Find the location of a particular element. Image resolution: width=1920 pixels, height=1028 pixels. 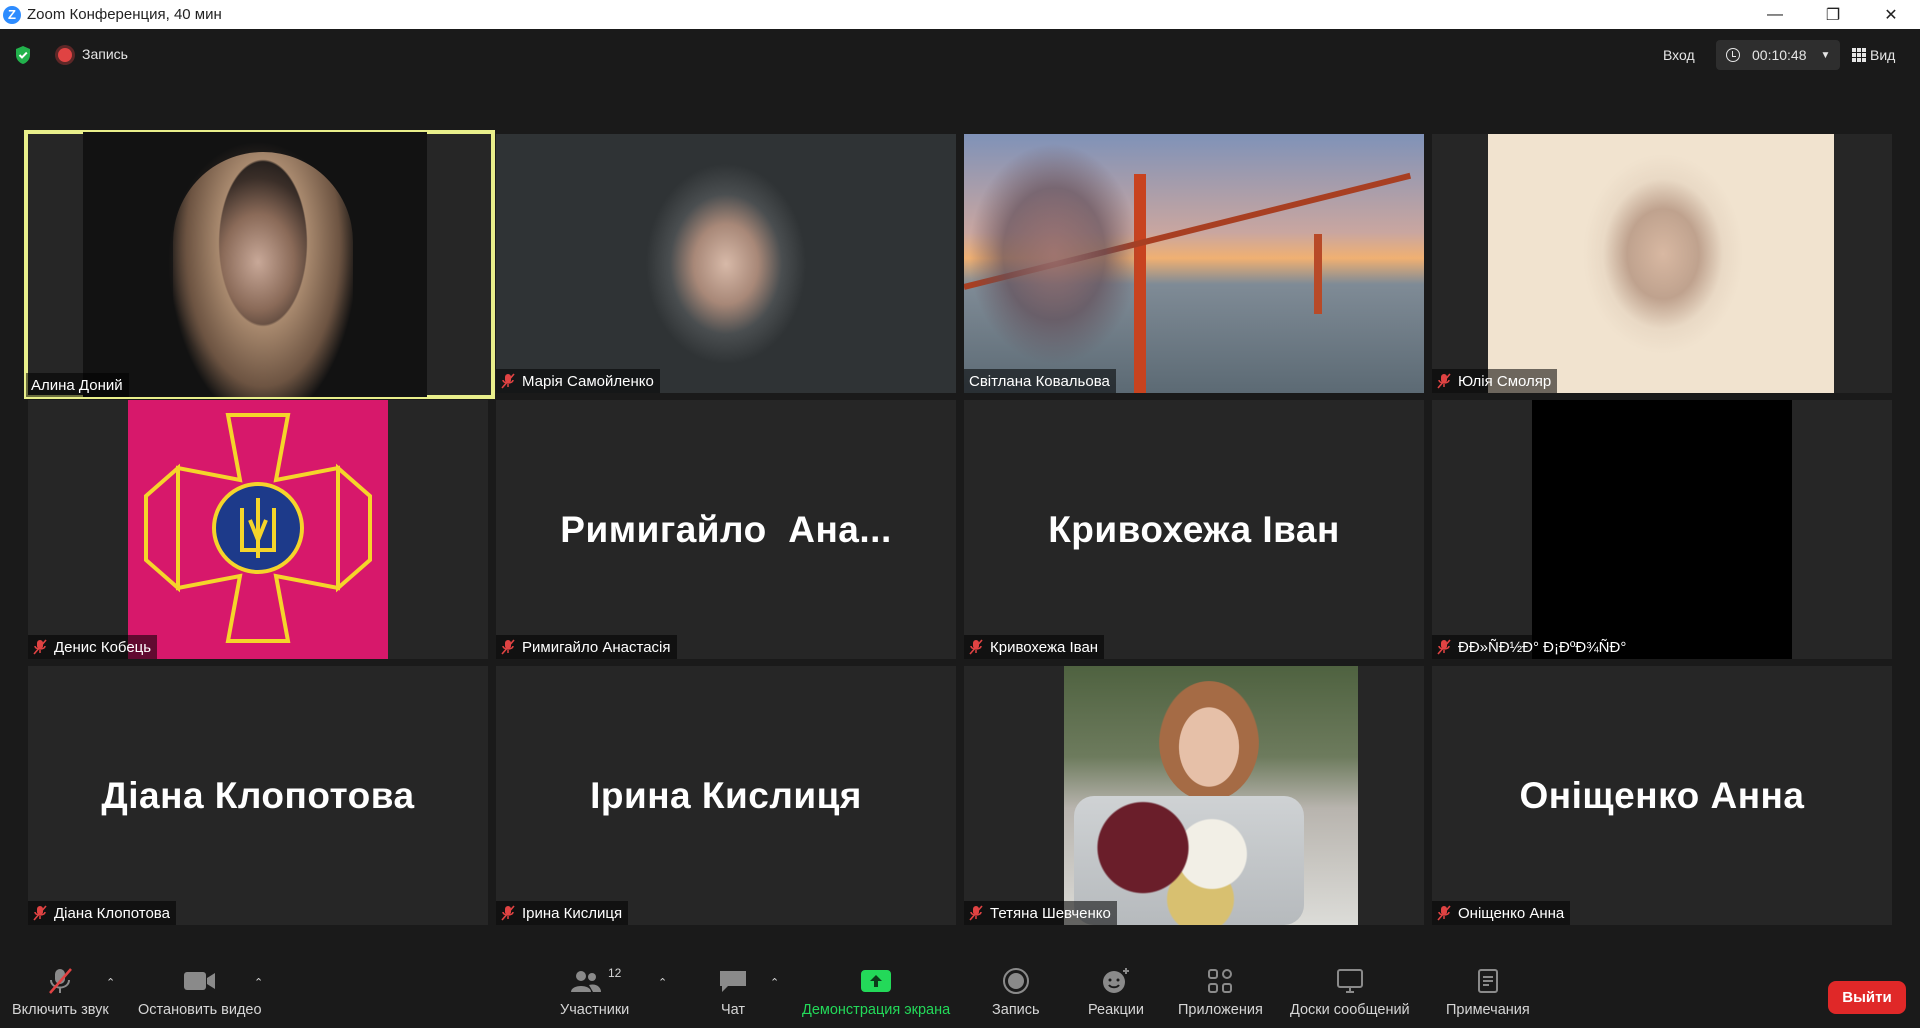

participant-name-tag: Юлія Смоляр is located at coordinates (1495, 381).